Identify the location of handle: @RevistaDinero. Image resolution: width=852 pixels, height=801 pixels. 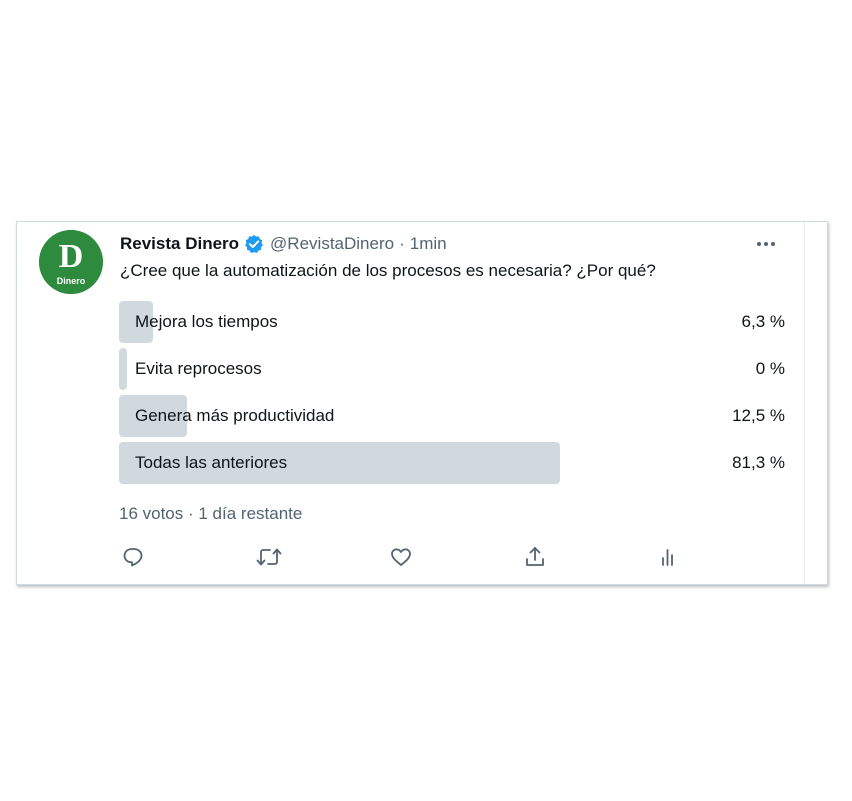
(332, 244).